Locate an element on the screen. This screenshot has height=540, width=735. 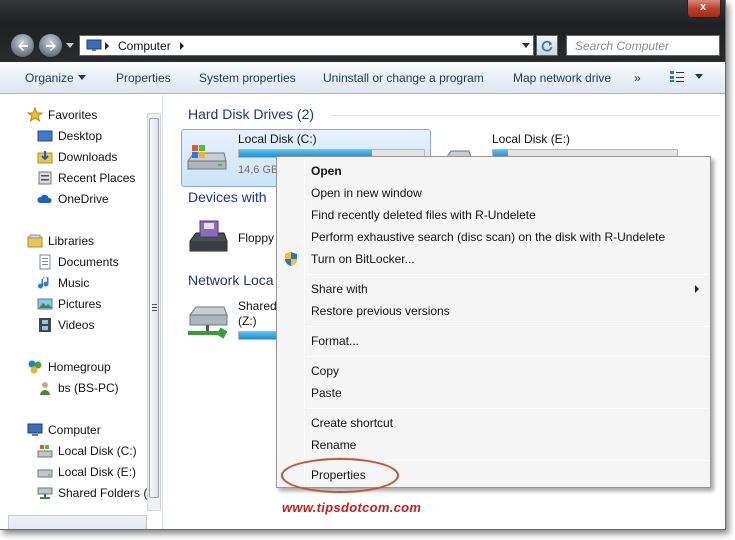
nav-scrollbar is located at coordinates (154, 312).